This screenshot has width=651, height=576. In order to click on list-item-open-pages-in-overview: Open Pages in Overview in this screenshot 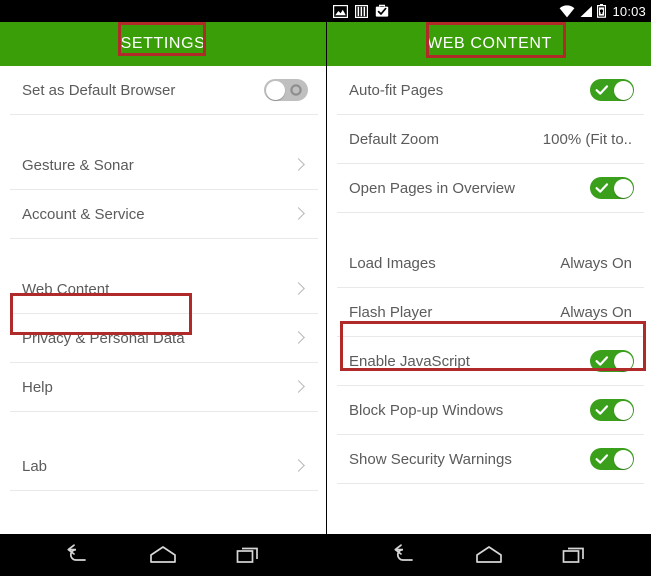, I will do `click(489, 188)`.